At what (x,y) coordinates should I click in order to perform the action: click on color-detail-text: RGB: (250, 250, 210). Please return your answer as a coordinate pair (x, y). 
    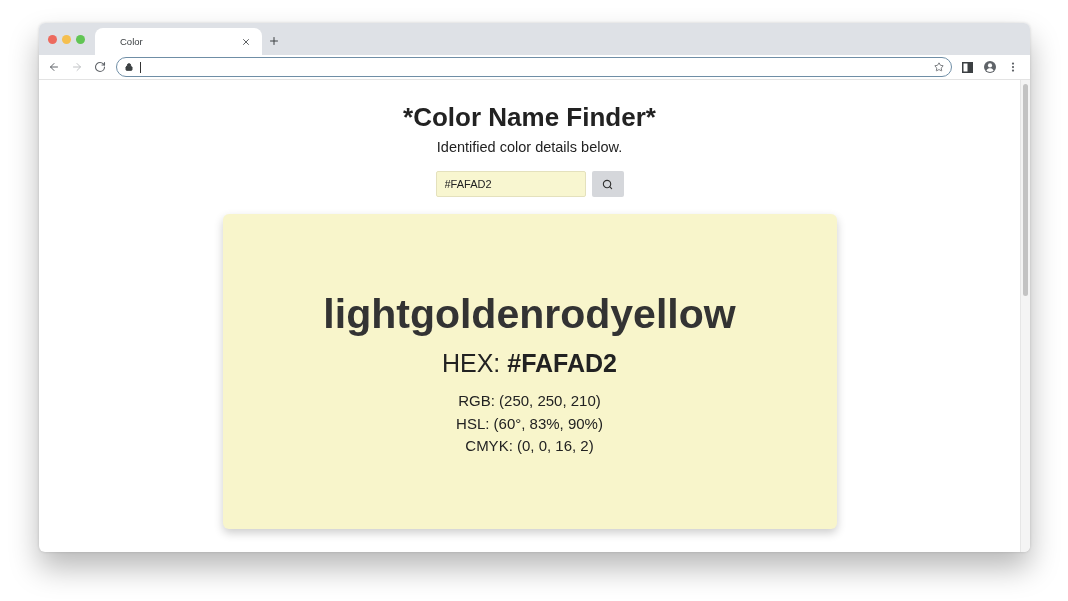
    Looking at the image, I should click on (529, 401).